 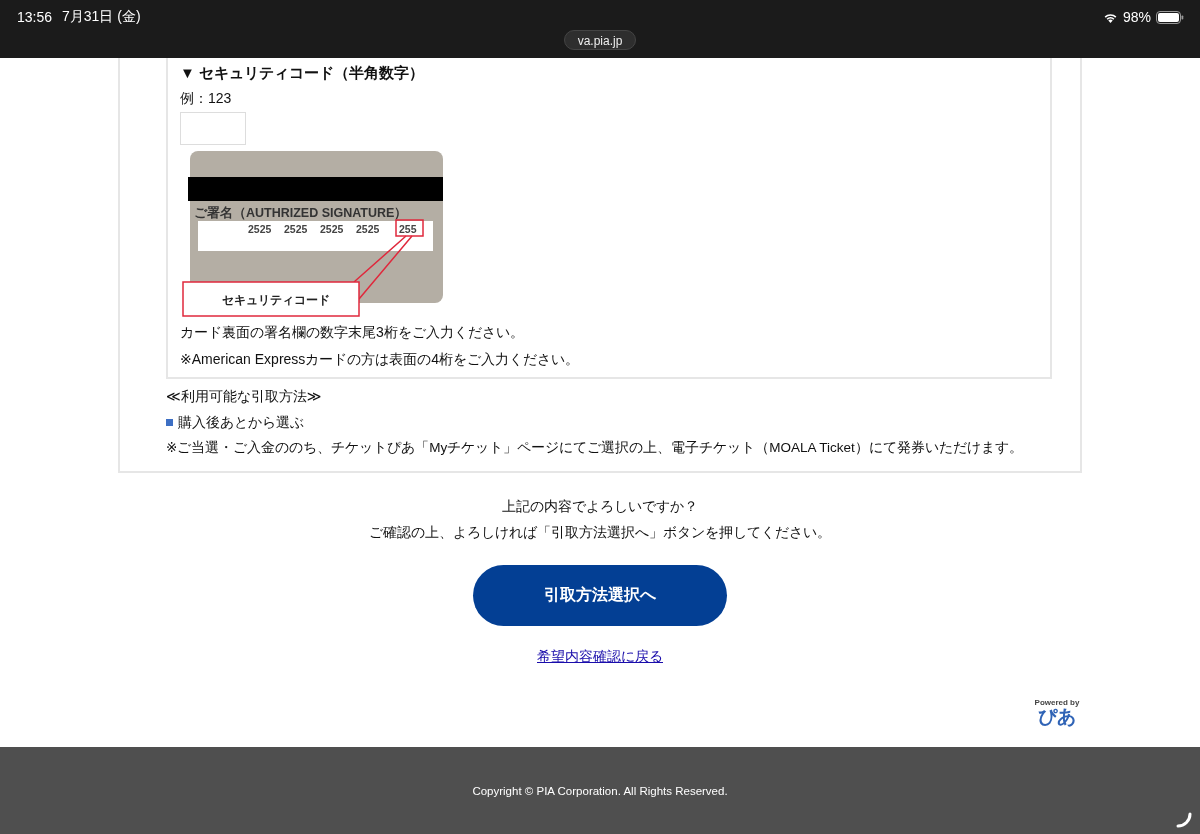 I want to click on note-text: カード裏面の署名欄の数字末尾3桁をご入力ください。, so click(x=352, y=332).